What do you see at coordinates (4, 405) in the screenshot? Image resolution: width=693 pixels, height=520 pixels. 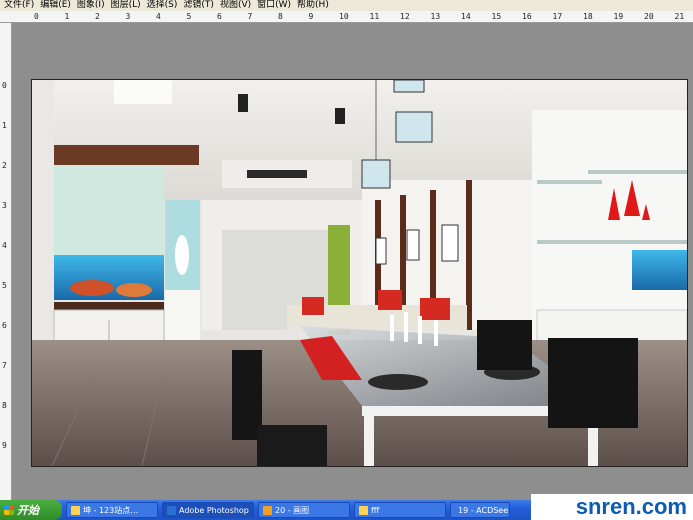 I see `ruler-v-label: 8` at bounding box center [4, 405].